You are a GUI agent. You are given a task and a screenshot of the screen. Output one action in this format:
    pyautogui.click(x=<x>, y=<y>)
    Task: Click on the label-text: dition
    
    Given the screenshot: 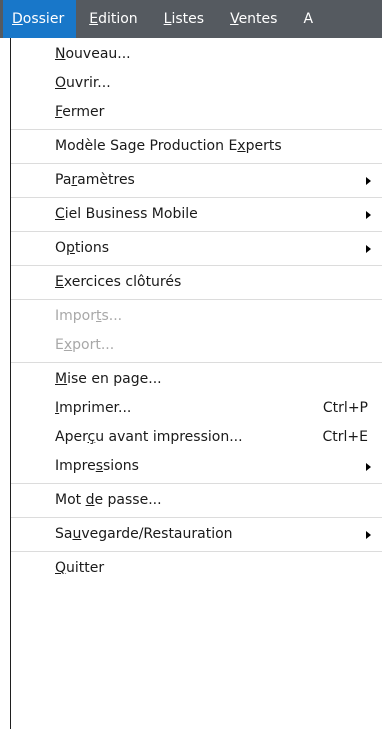 What is the action you would take?
    pyautogui.click(x=118, y=19)
    